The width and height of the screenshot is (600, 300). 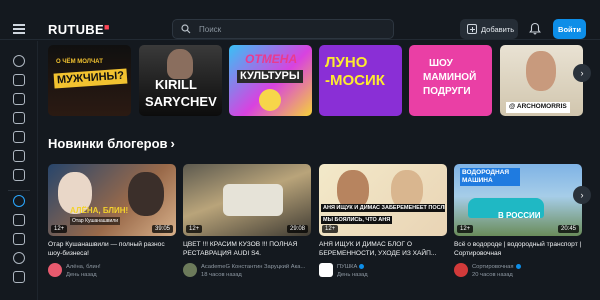 What do you see at coordinates (176, 84) in the screenshot?
I see `shelf-card-2-line1: KIRILL` at bounding box center [176, 84].